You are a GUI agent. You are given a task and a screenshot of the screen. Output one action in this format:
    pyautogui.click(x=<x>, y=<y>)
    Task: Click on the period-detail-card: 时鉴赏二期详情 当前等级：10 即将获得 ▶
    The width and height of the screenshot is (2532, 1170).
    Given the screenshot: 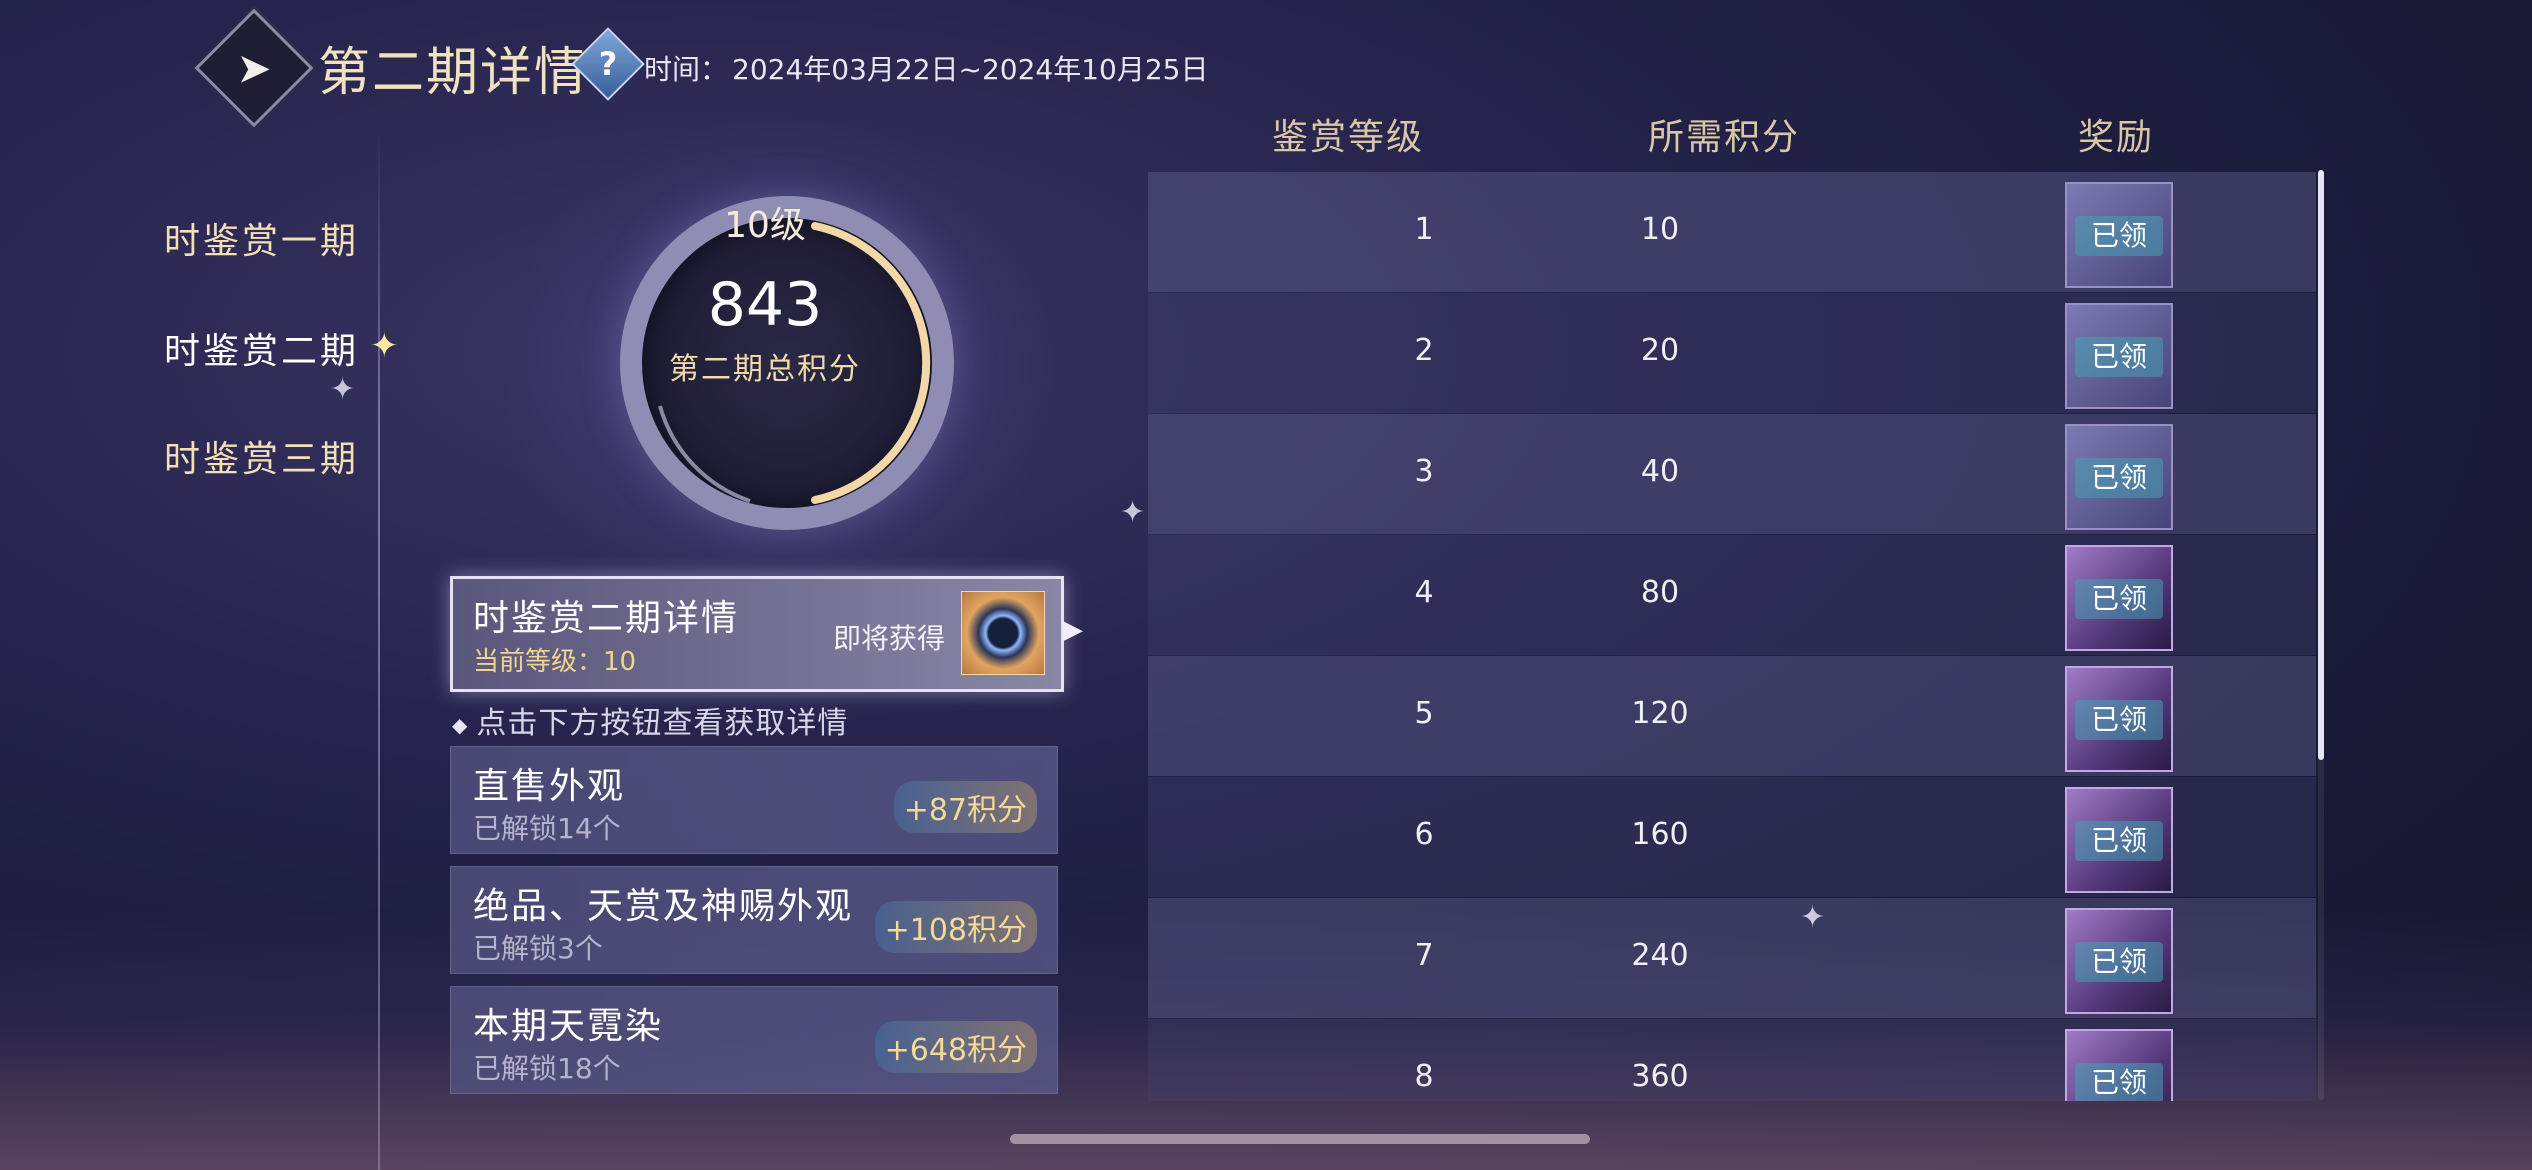 What is the action you would take?
    pyautogui.click(x=766, y=634)
    